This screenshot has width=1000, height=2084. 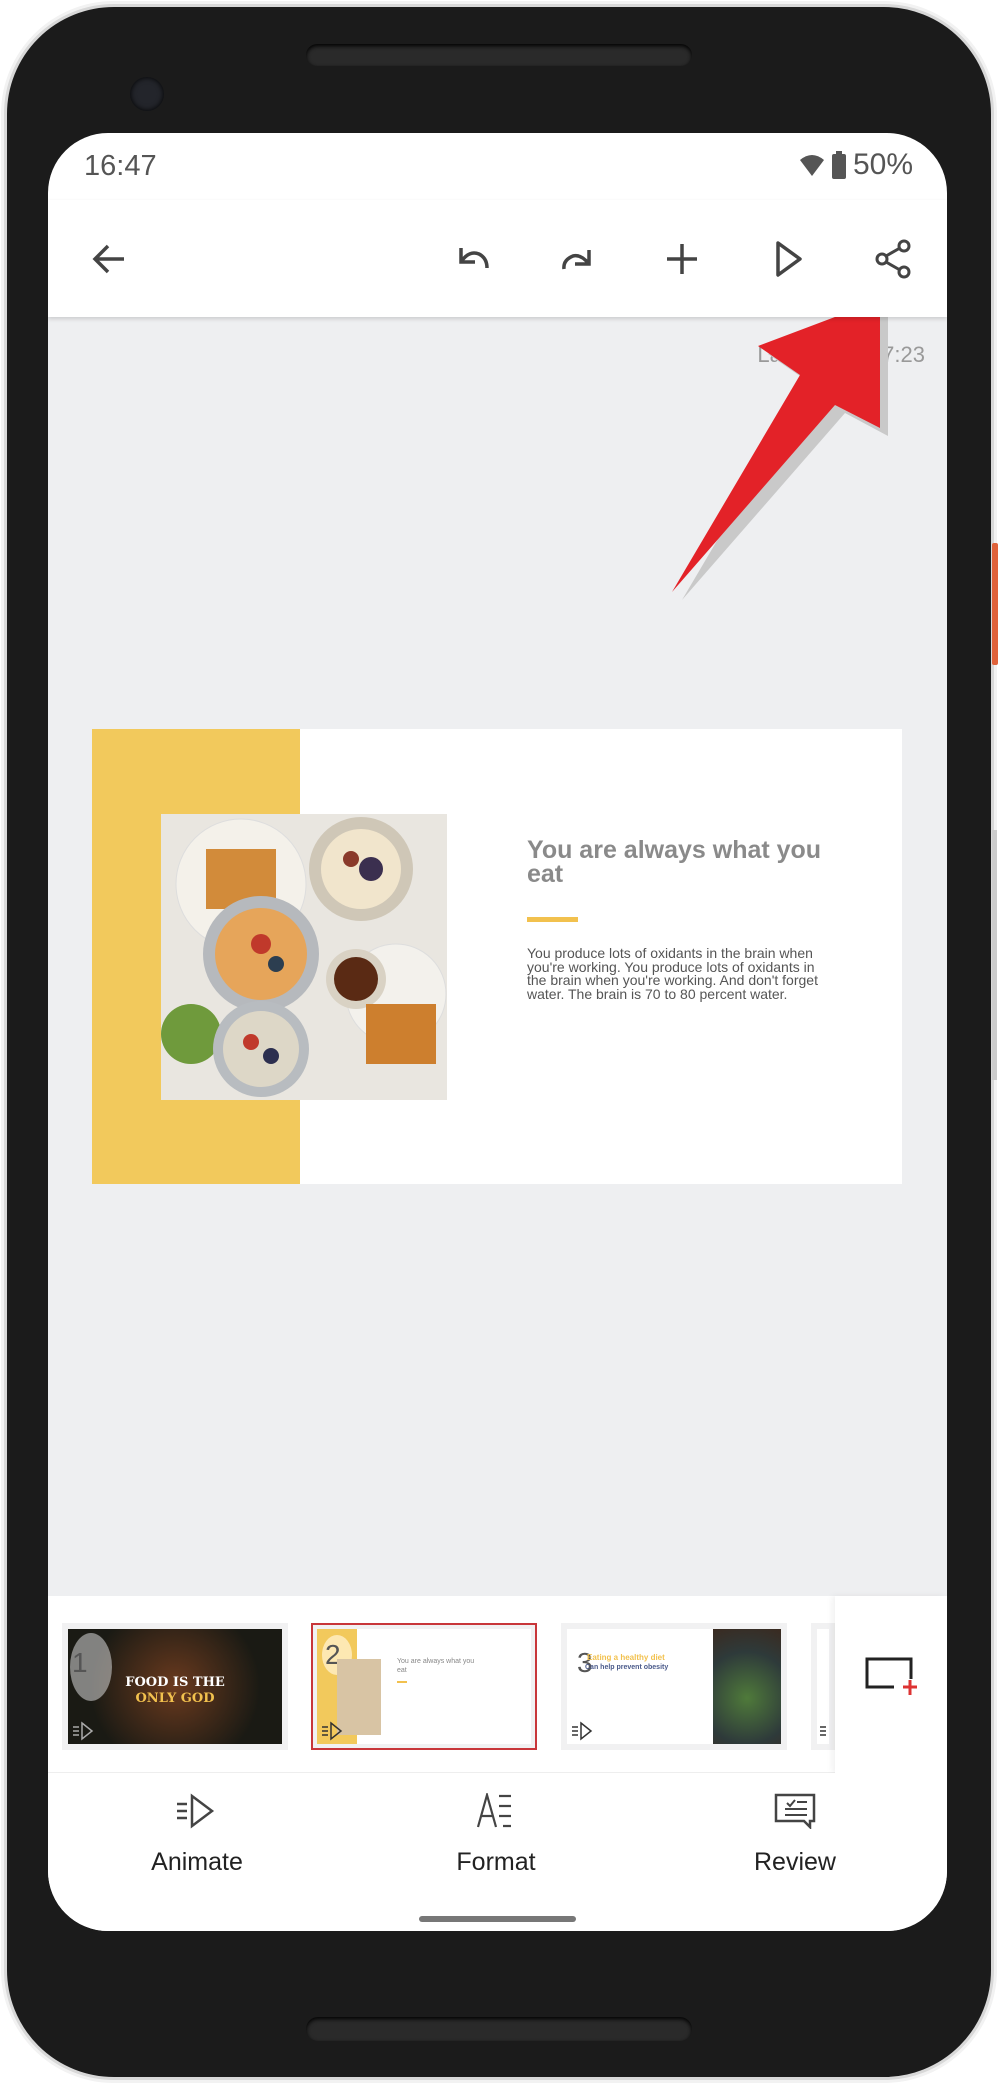 What do you see at coordinates (472, 259) in the screenshot?
I see `undo-icon` at bounding box center [472, 259].